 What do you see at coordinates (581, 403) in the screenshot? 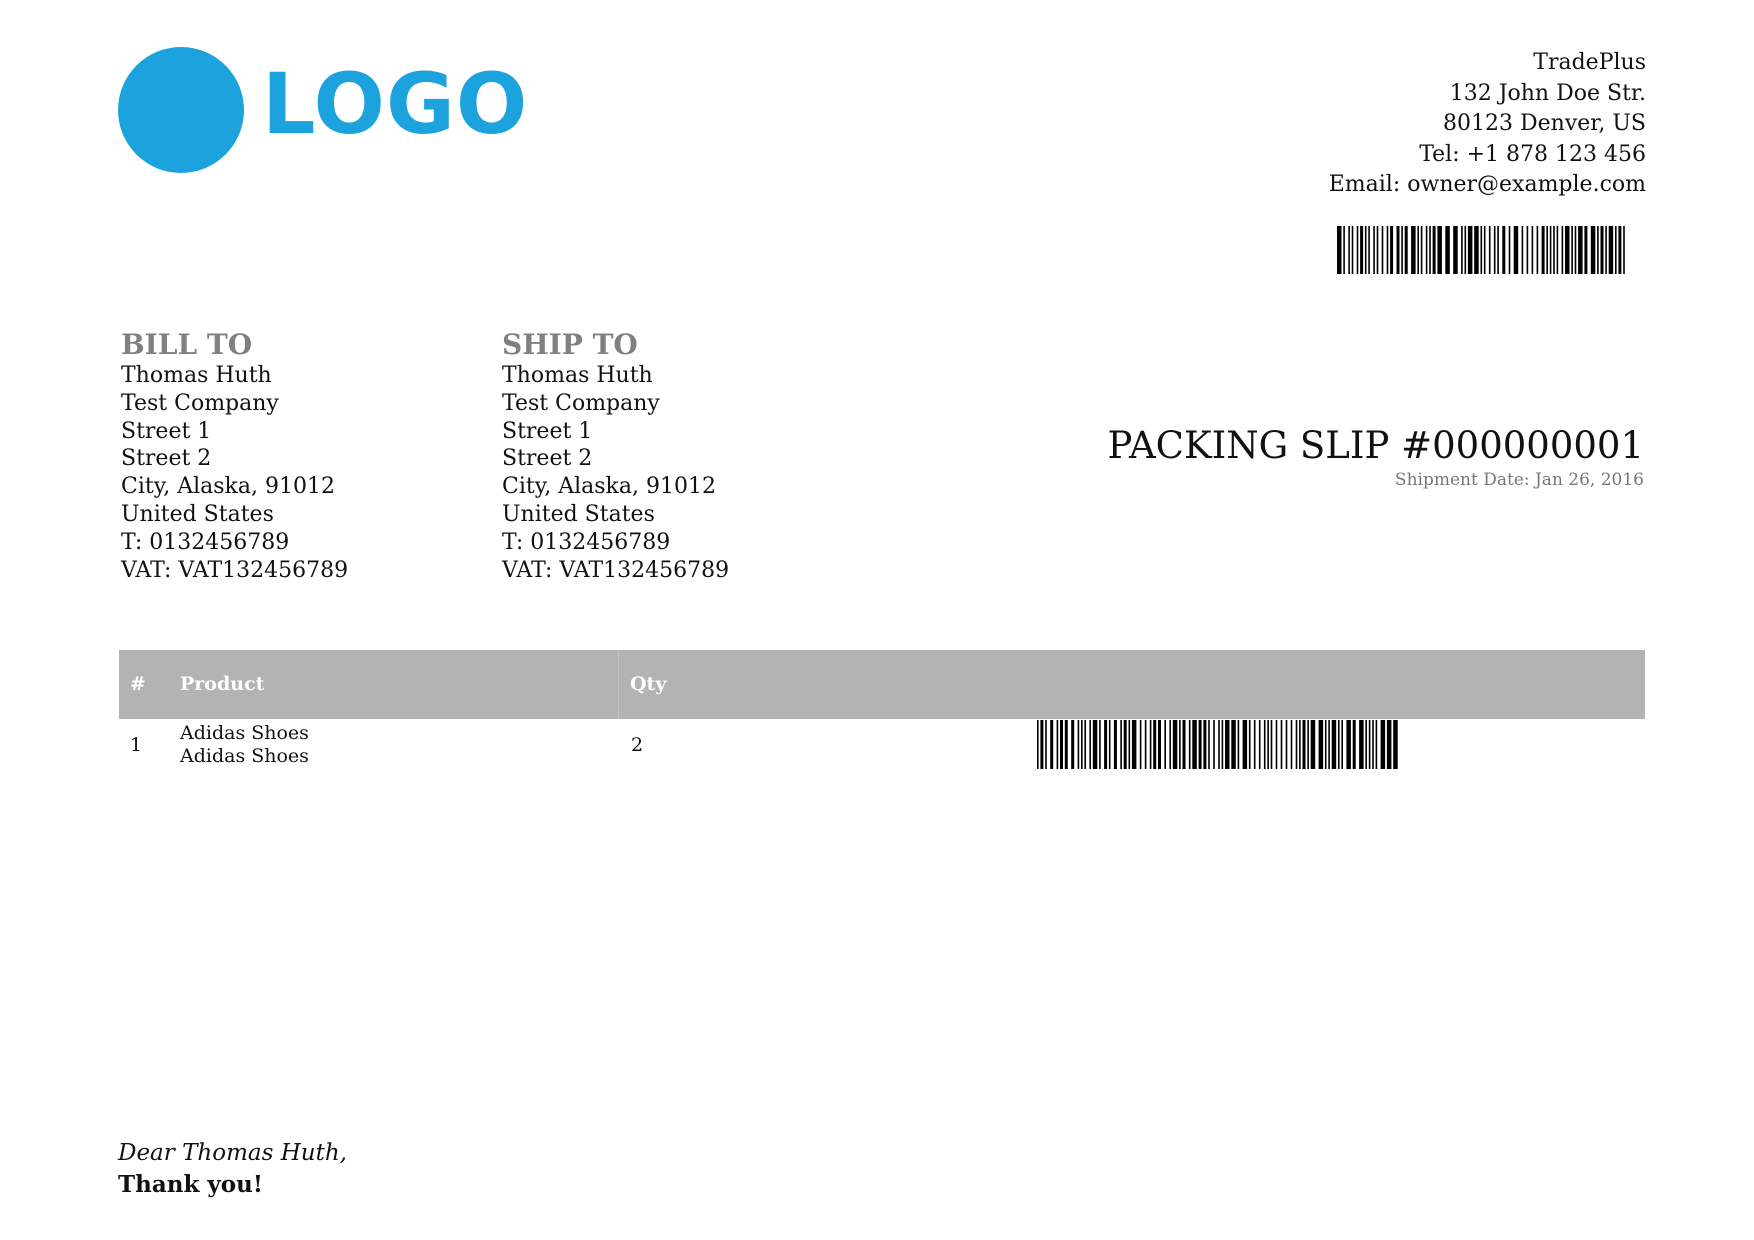
I see `ship-to-company: Test Company` at bounding box center [581, 403].